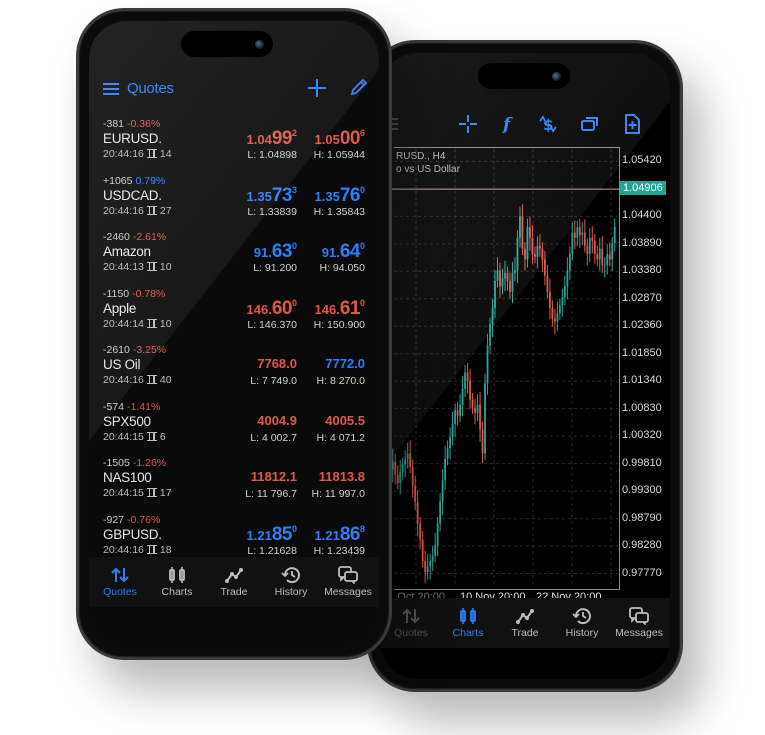 This screenshot has height=735, width=765. Describe the element at coordinates (127, 421) in the screenshot. I see `quote-symbol: SPX500` at that location.